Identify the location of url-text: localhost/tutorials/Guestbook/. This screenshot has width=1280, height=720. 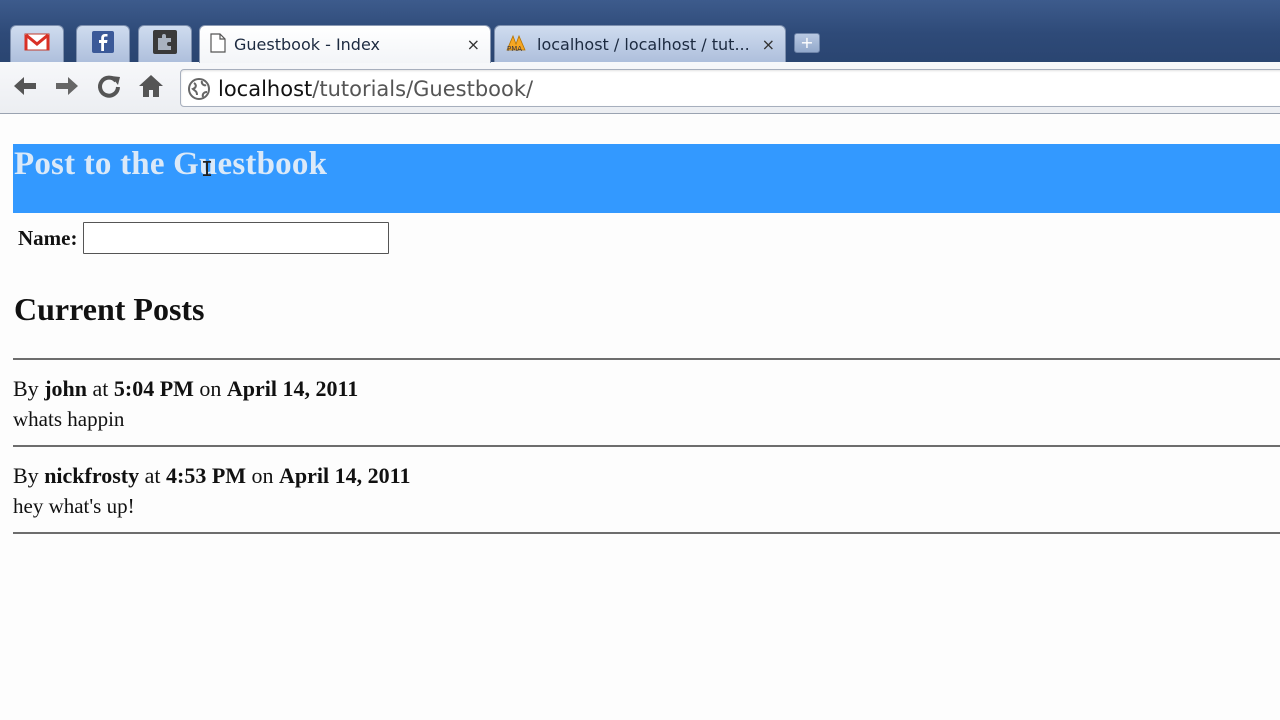
(375, 89).